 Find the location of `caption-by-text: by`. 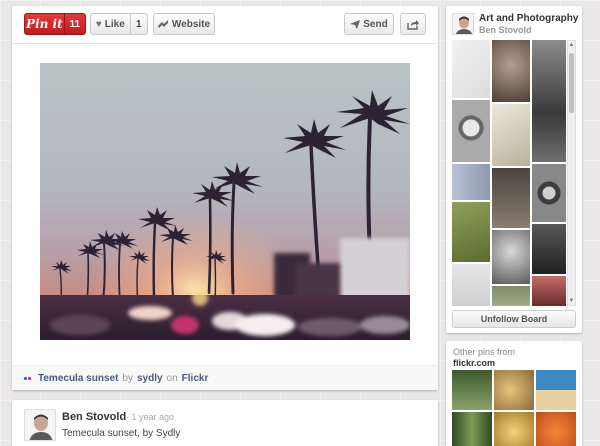

caption-by-text: by is located at coordinates (127, 378).